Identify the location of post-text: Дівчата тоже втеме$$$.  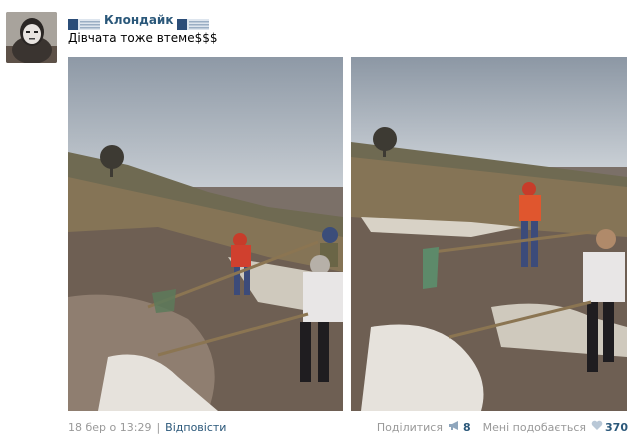
(143, 38).